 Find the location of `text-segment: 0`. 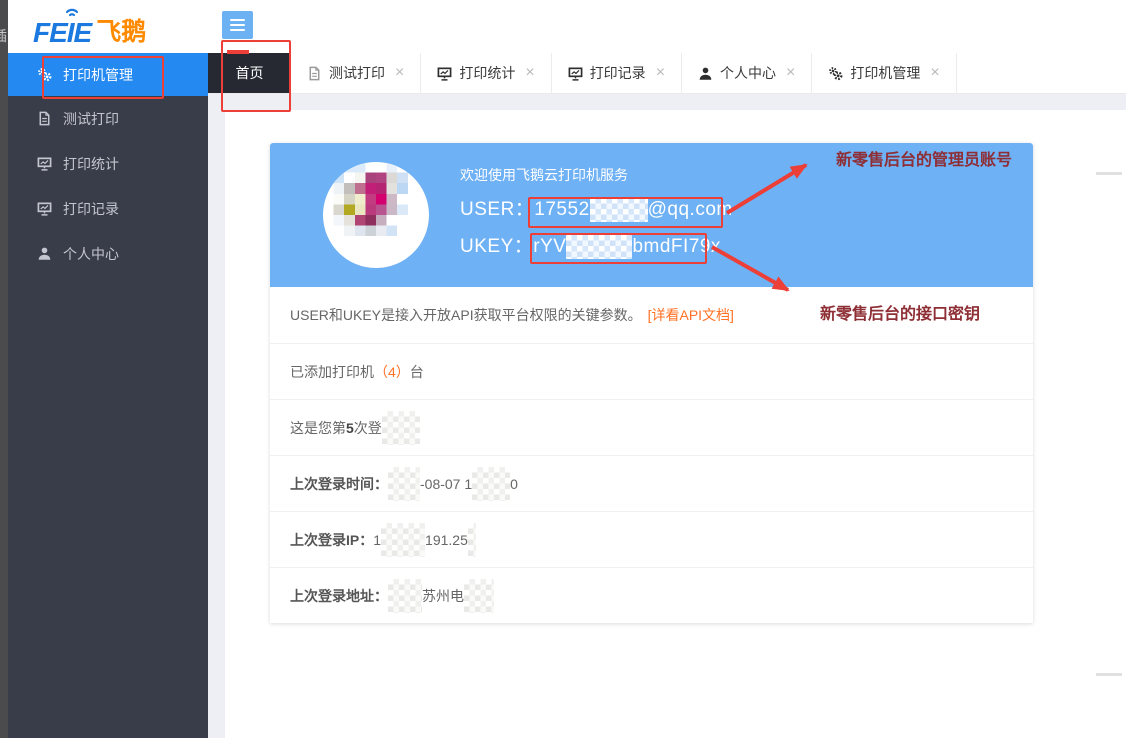

text-segment: 0 is located at coordinates (514, 483).